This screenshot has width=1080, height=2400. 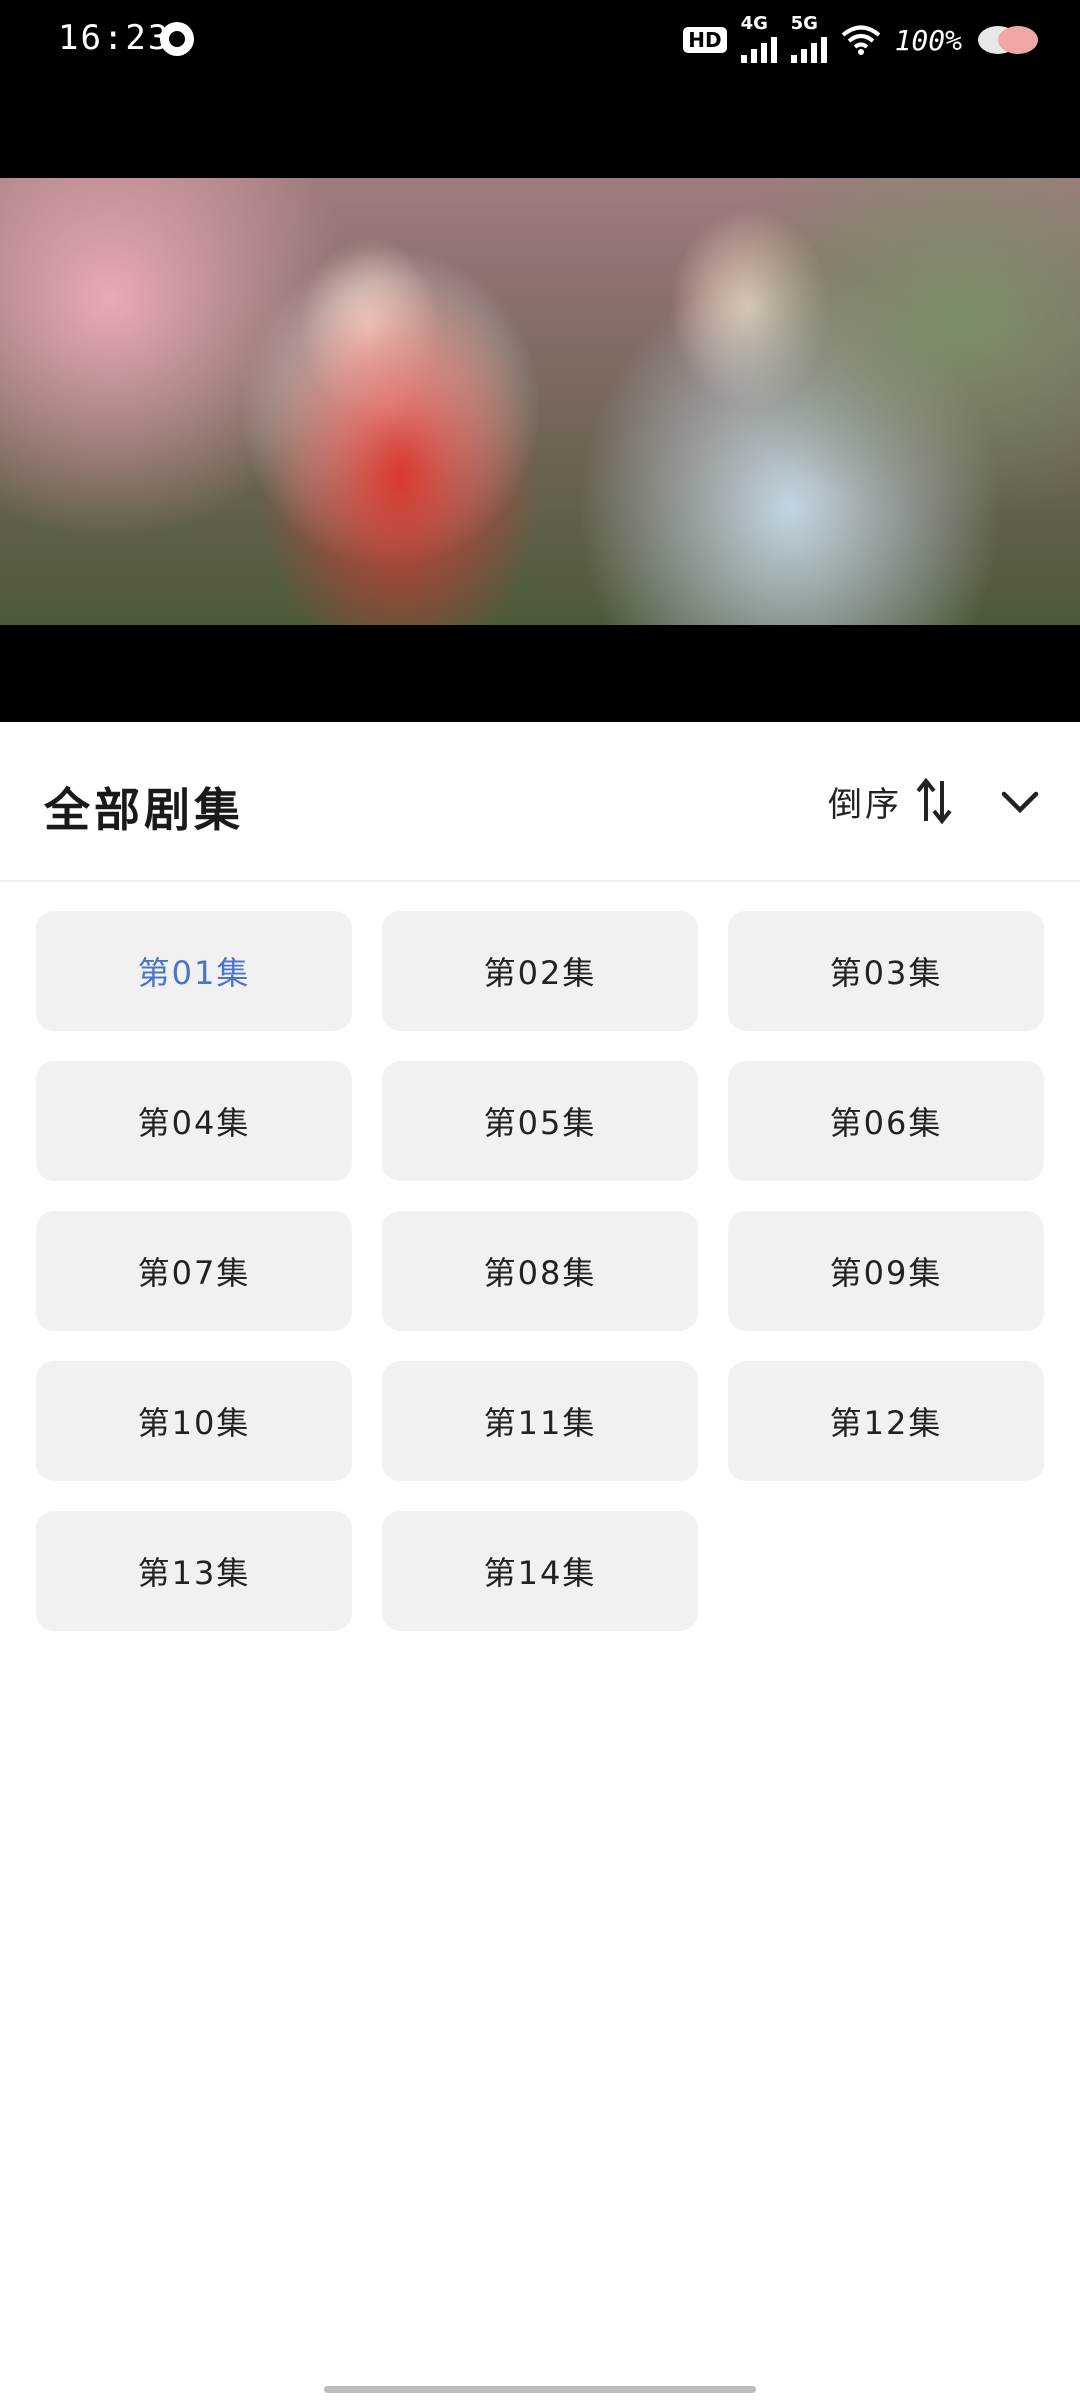 I want to click on episode-button: 第03集, so click(x=886, y=971).